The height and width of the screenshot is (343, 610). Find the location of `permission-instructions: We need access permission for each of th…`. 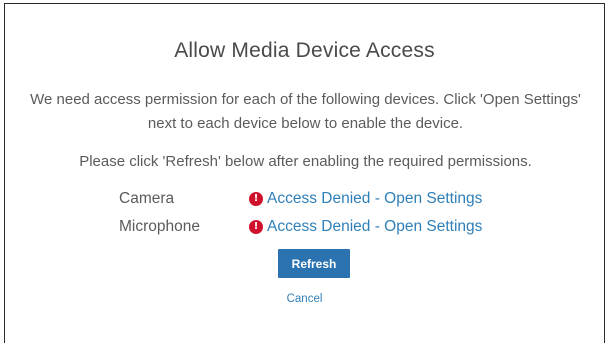

permission-instructions: We need access permission for each of th… is located at coordinates (305, 111).